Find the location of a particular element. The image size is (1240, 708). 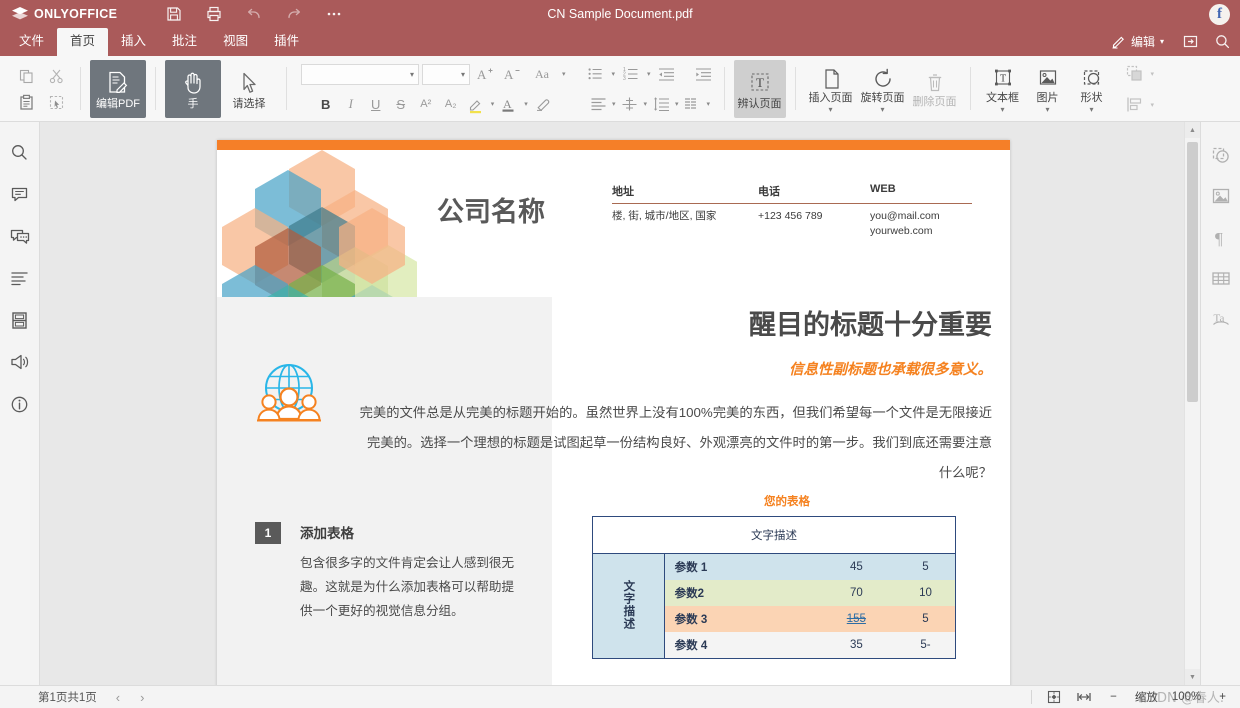

fit-page-icon is located at coordinates (1054, 697).